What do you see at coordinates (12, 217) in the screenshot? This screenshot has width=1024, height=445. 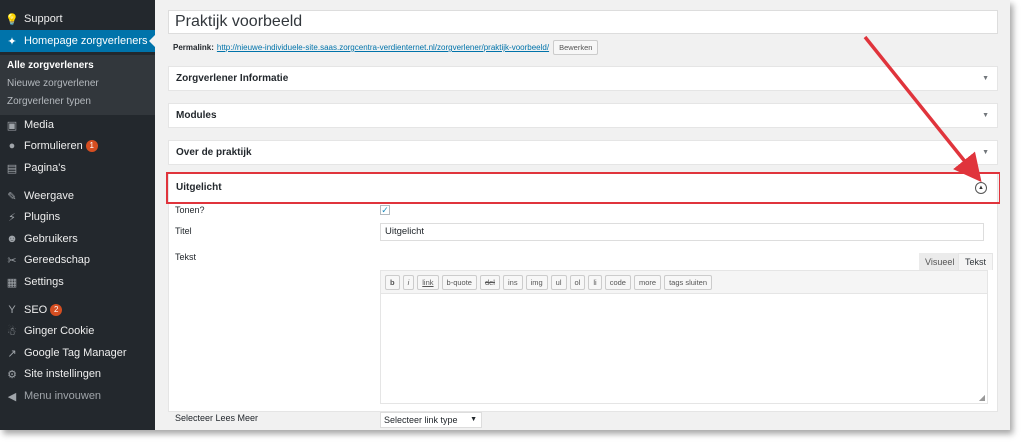 I see `plug-icon: ⚡` at bounding box center [12, 217].